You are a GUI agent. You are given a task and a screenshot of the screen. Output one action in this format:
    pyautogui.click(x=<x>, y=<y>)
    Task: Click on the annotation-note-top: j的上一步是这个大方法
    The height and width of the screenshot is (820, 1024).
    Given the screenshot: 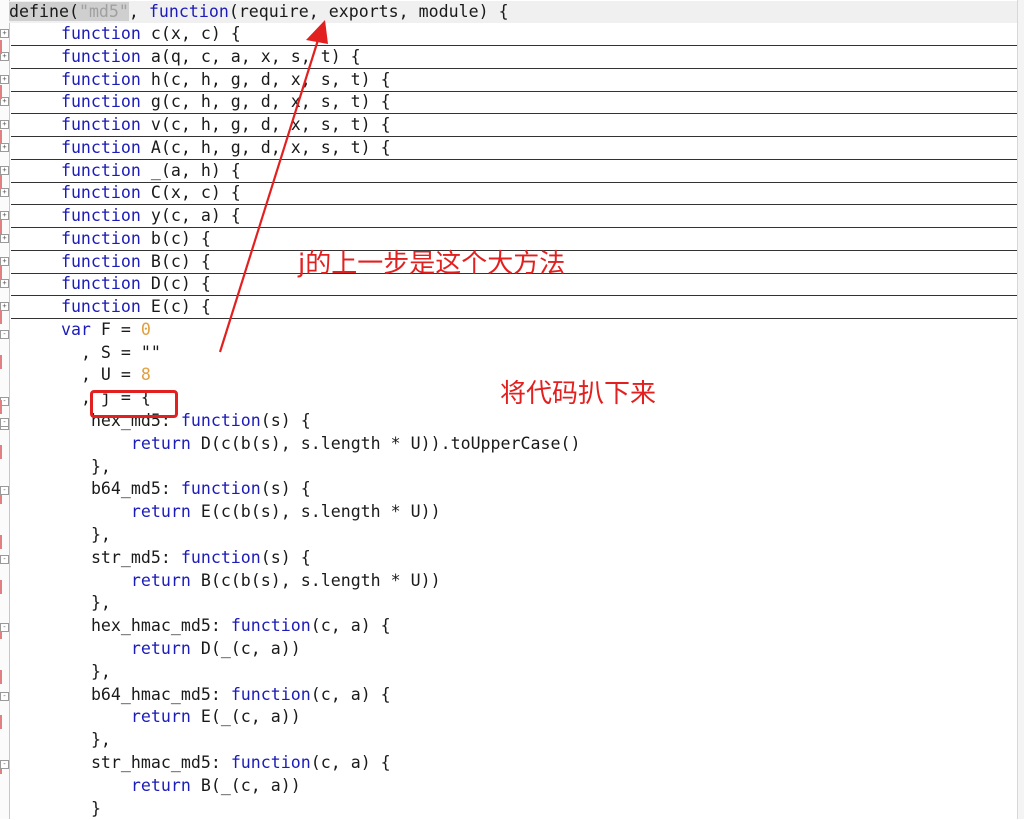 What is the action you would take?
    pyautogui.click(x=432, y=264)
    